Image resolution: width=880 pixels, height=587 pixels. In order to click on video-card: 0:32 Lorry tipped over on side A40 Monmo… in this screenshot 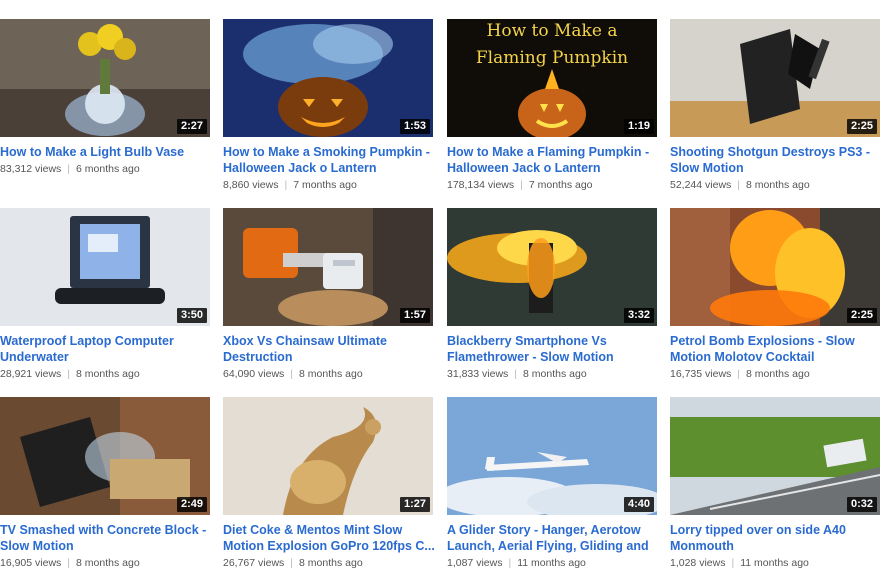, I will do `click(775, 483)`.